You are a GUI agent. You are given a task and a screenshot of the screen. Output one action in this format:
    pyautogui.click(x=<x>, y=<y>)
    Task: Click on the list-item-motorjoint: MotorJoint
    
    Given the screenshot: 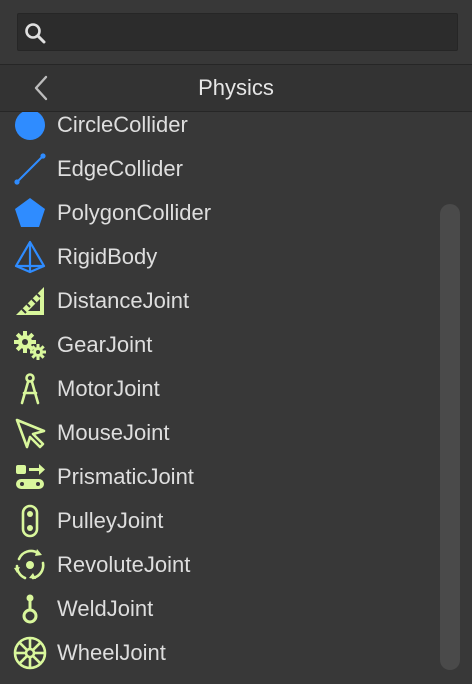 What is the action you would take?
    pyautogui.click(x=215, y=388)
    